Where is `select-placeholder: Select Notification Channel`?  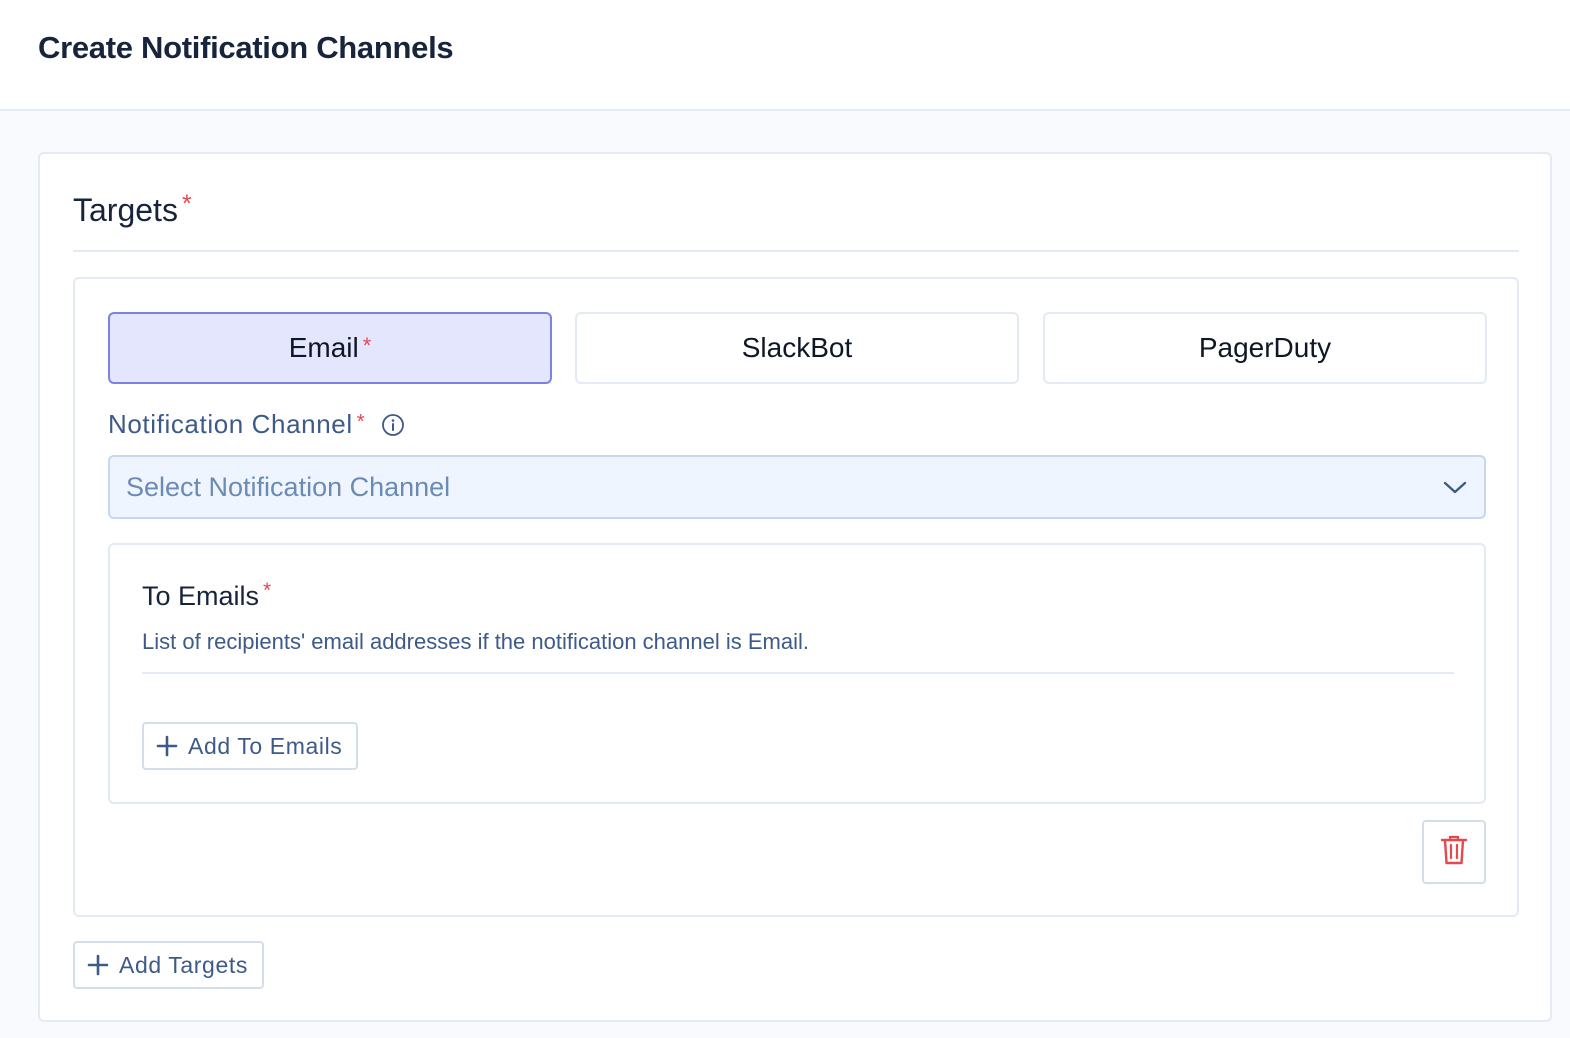
select-placeholder: Select Notification Channel is located at coordinates (288, 486).